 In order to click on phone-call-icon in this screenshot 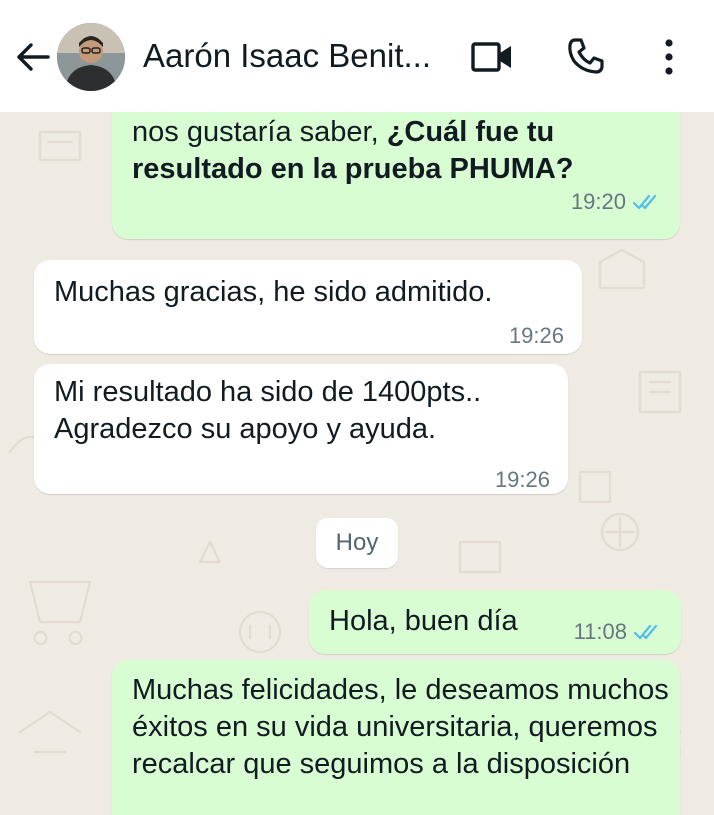, I will do `click(586, 56)`.